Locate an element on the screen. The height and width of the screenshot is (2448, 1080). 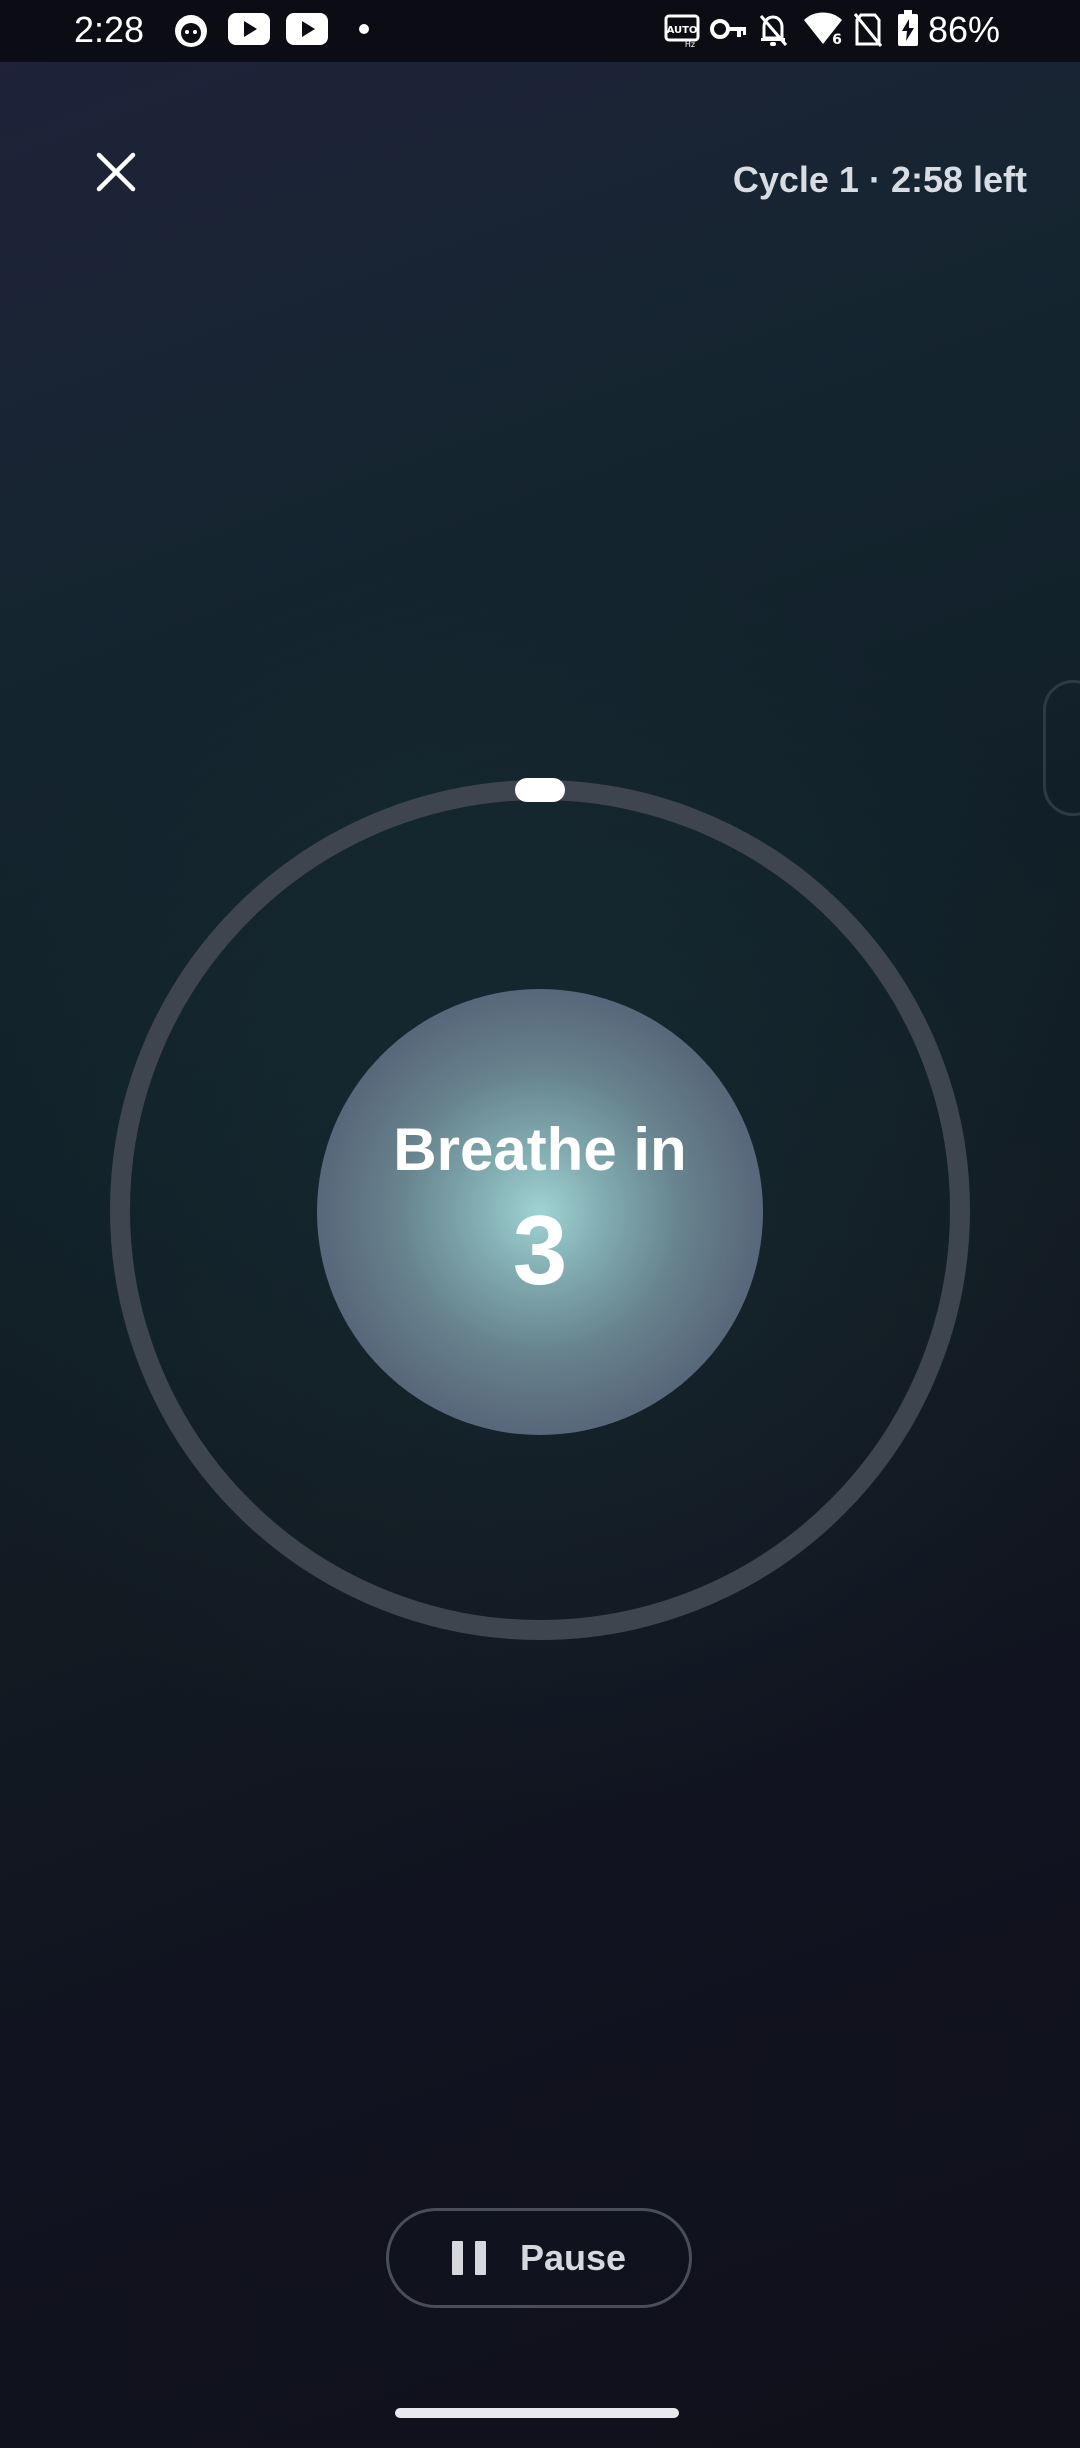
close-button is located at coordinates (116, 174).